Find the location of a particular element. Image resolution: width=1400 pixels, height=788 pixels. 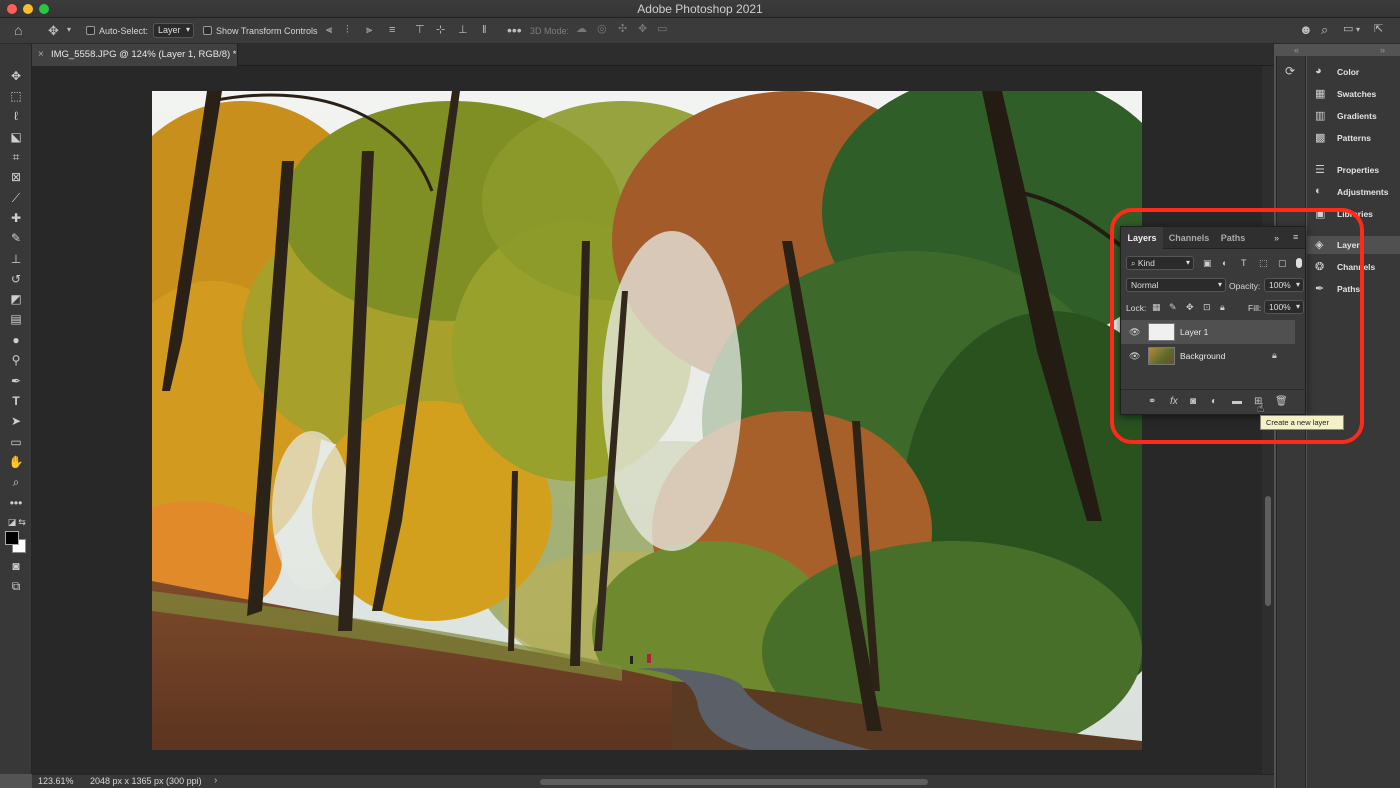

title-bar: Adobe Photoshop 2021 is located at coordinates (700, 9).